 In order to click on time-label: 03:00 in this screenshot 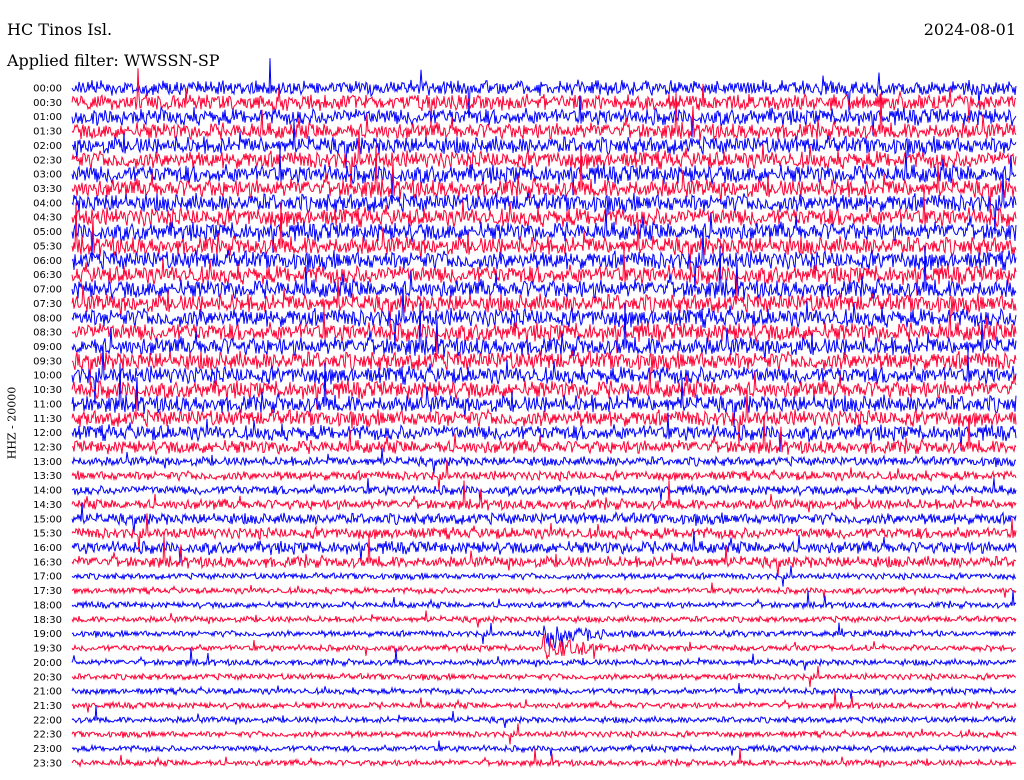, I will do `click(47, 175)`.